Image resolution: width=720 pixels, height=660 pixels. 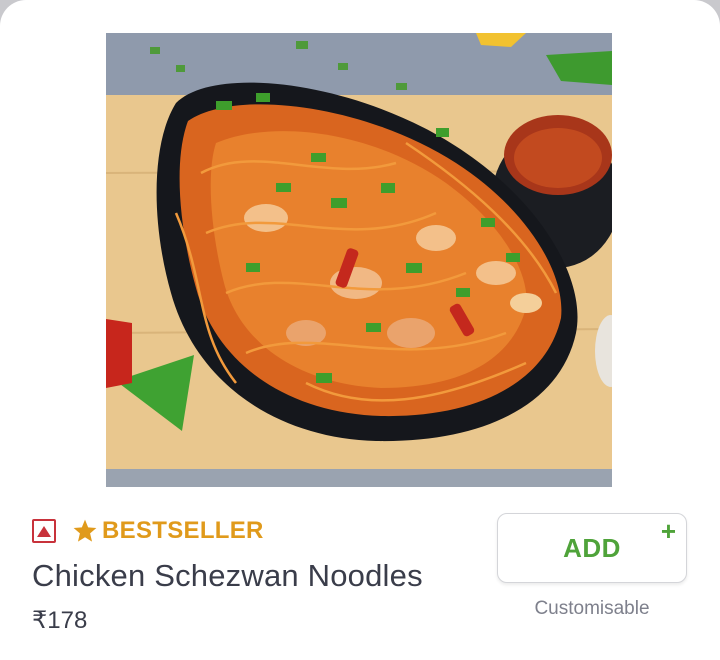 I want to click on star-icon, so click(x=85, y=530).